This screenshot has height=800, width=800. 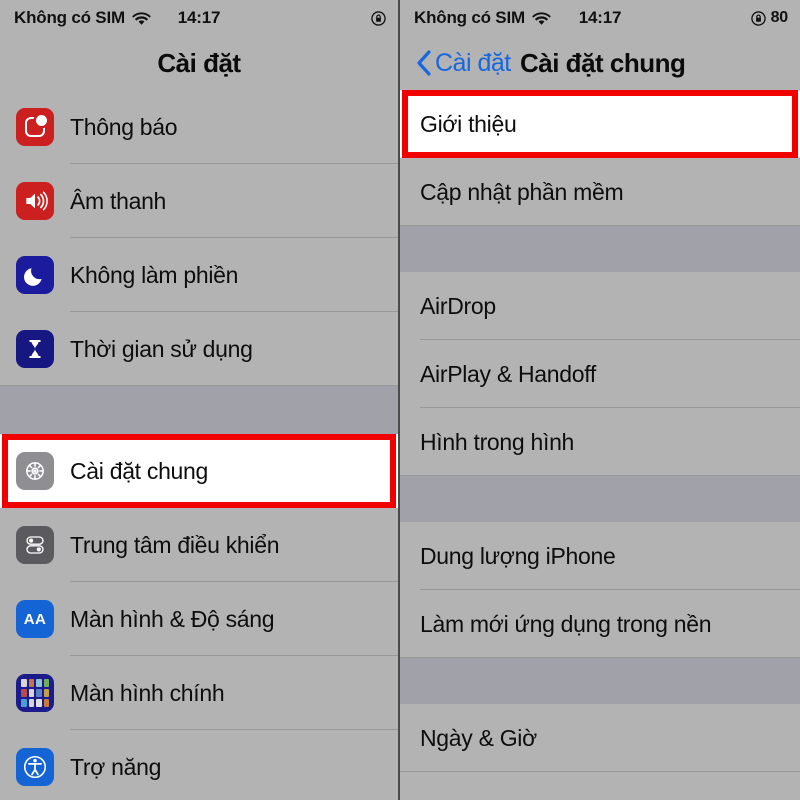 What do you see at coordinates (35, 275) in the screenshot?
I see `do-not-disturb-icon` at bounding box center [35, 275].